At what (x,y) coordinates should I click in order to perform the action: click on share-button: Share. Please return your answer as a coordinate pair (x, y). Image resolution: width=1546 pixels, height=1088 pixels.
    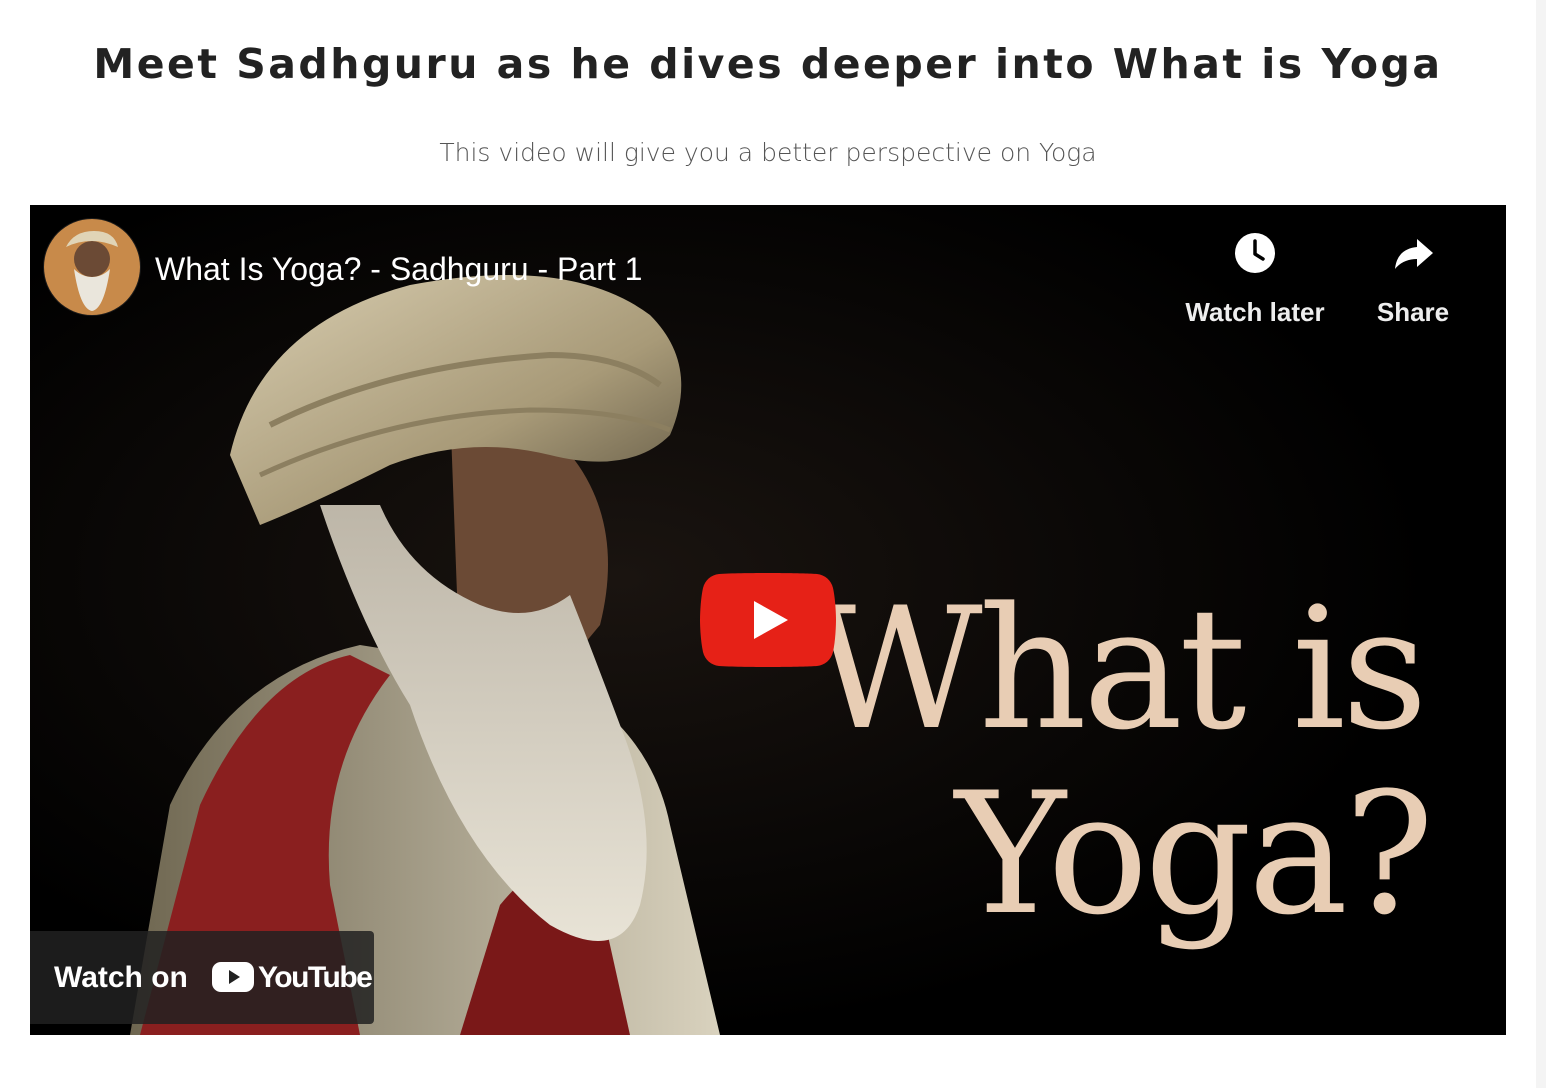
    Looking at the image, I should click on (1413, 278).